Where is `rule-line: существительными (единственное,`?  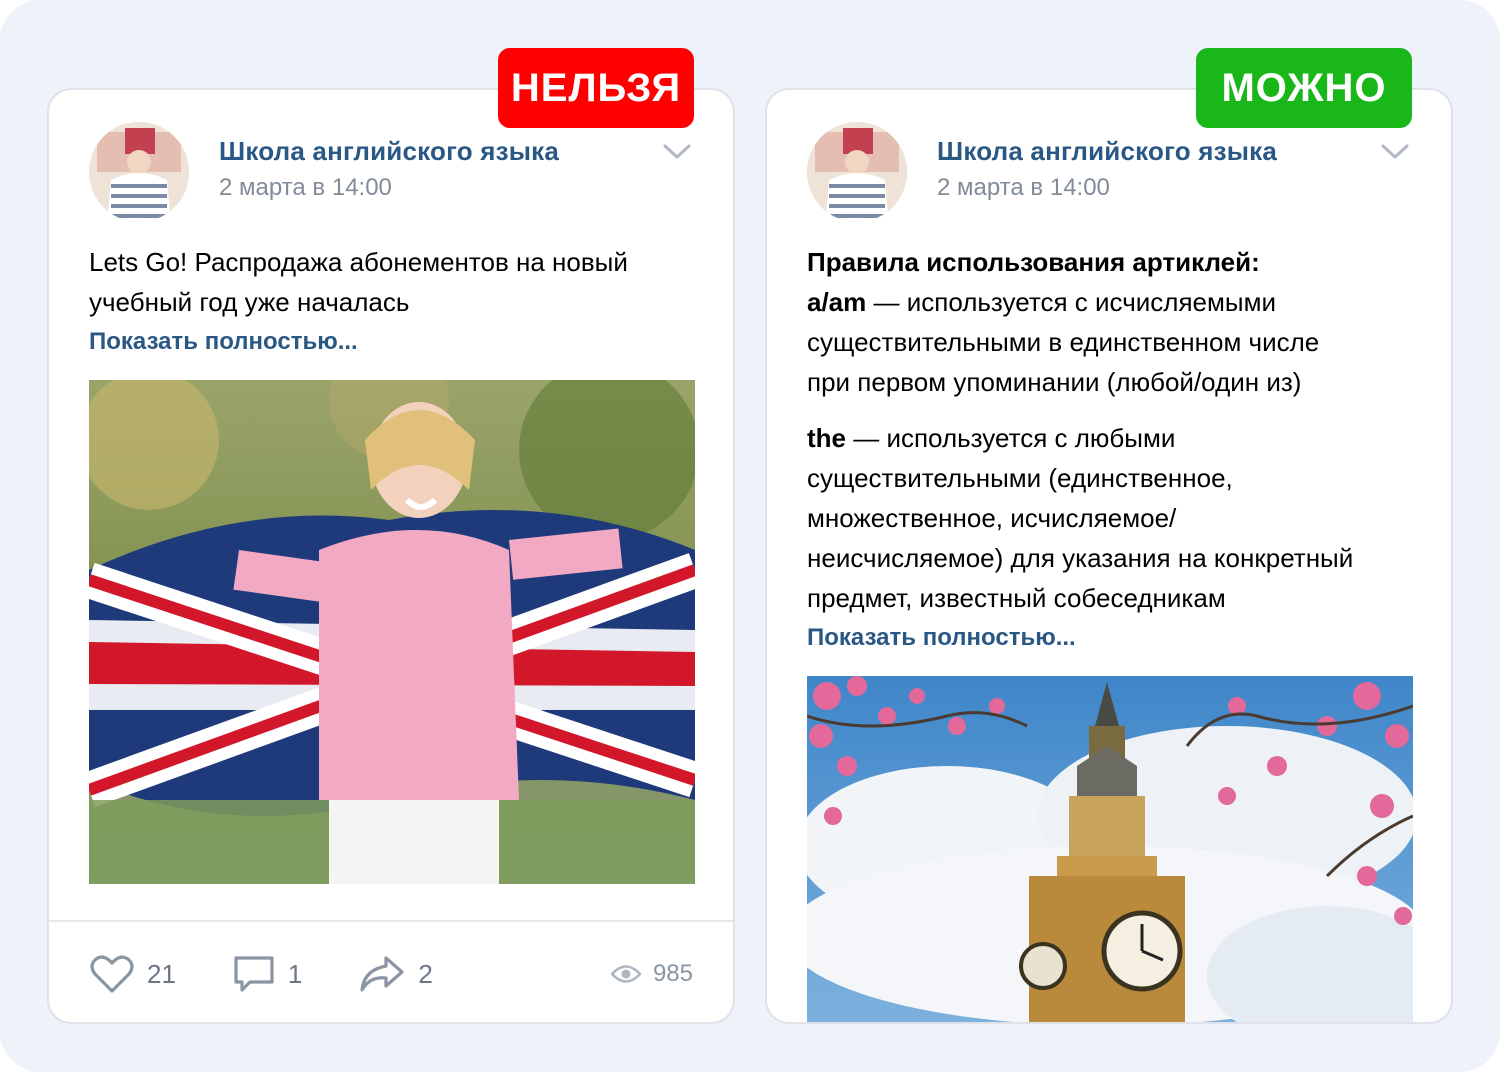 rule-line: существительными (единственное, is located at coordinates (1020, 478).